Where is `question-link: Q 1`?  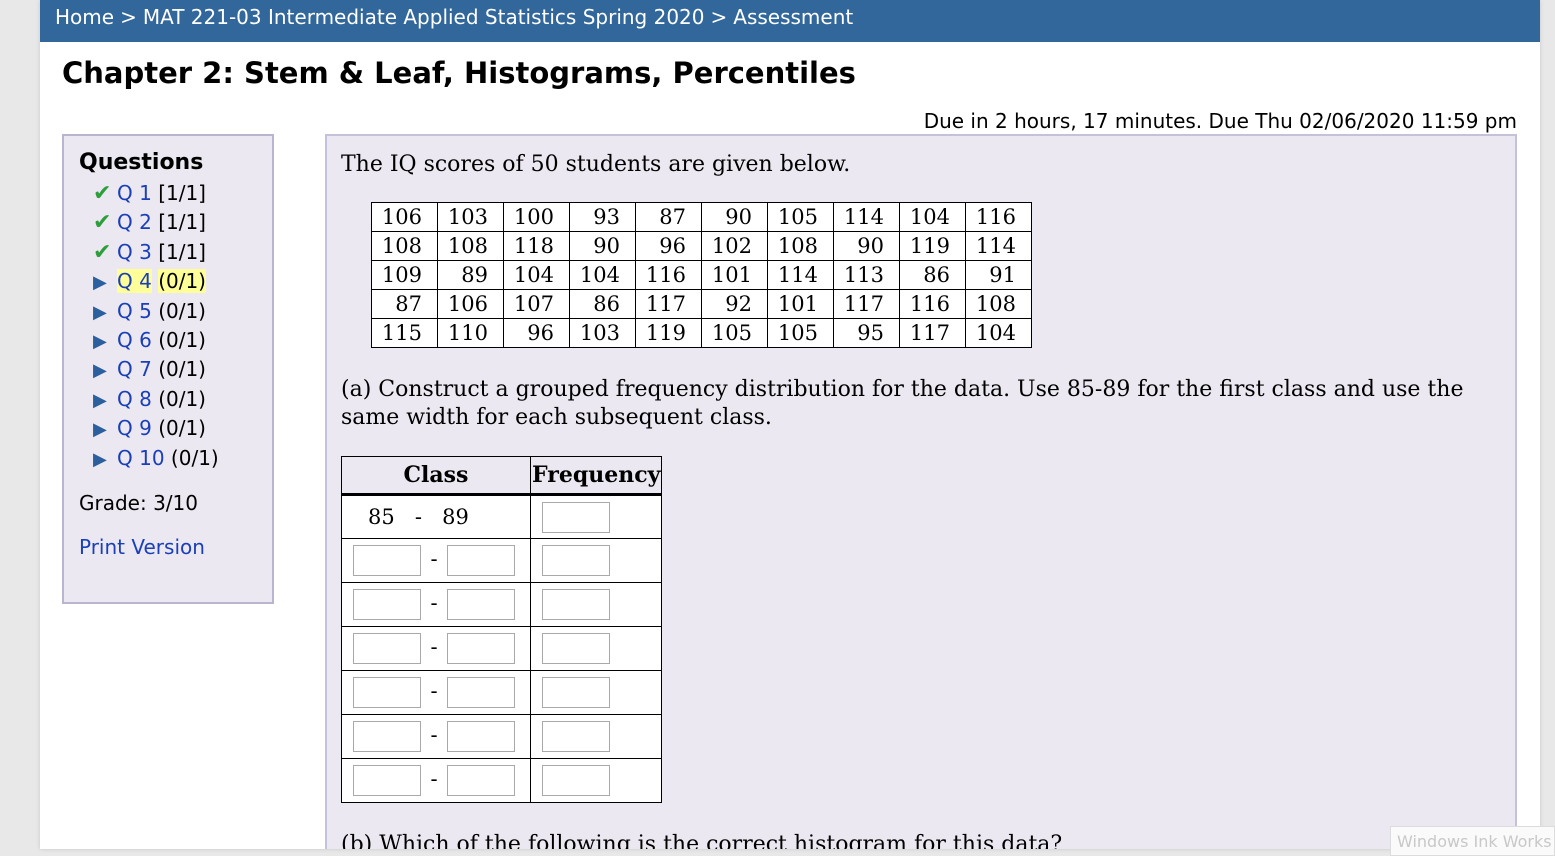 question-link: Q 1 is located at coordinates (134, 193).